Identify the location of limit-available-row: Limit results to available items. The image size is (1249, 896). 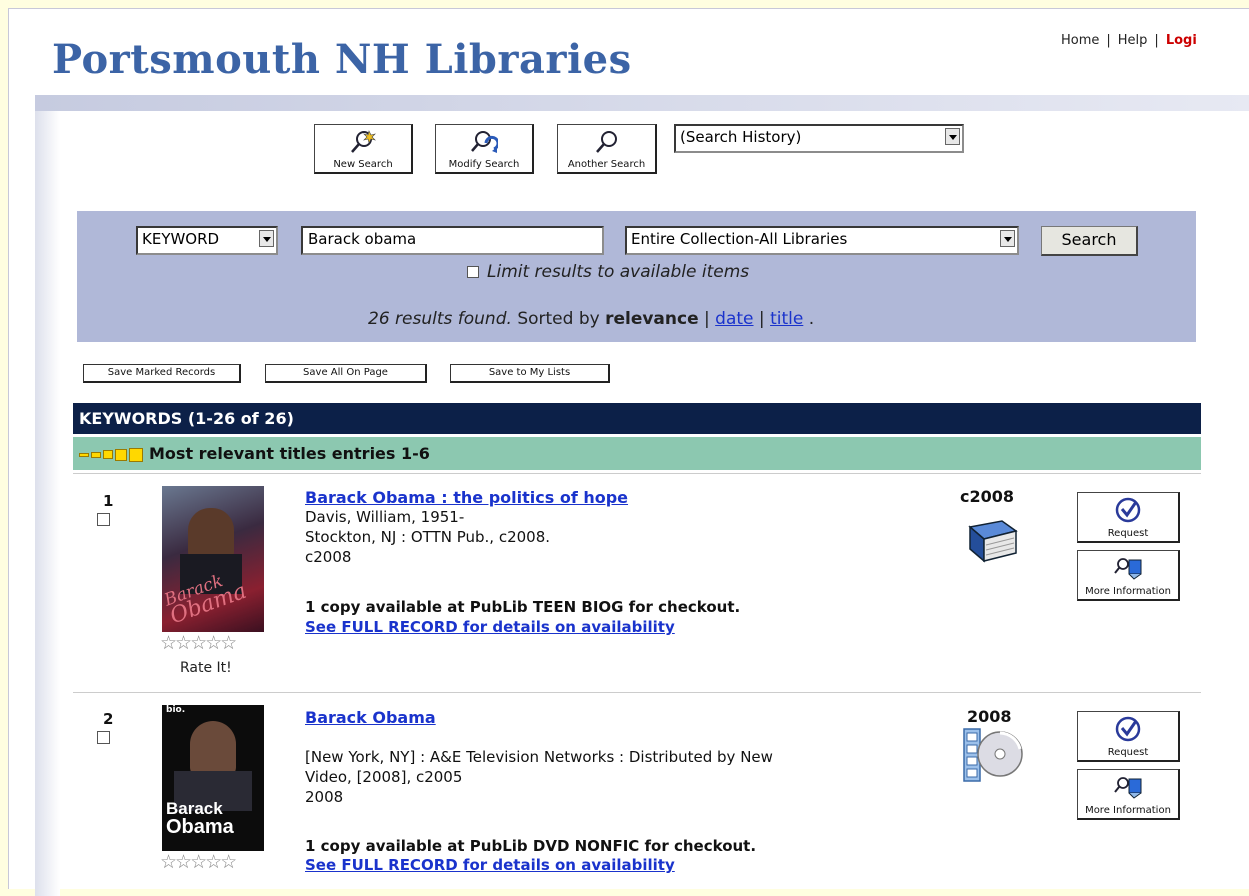
(608, 272).